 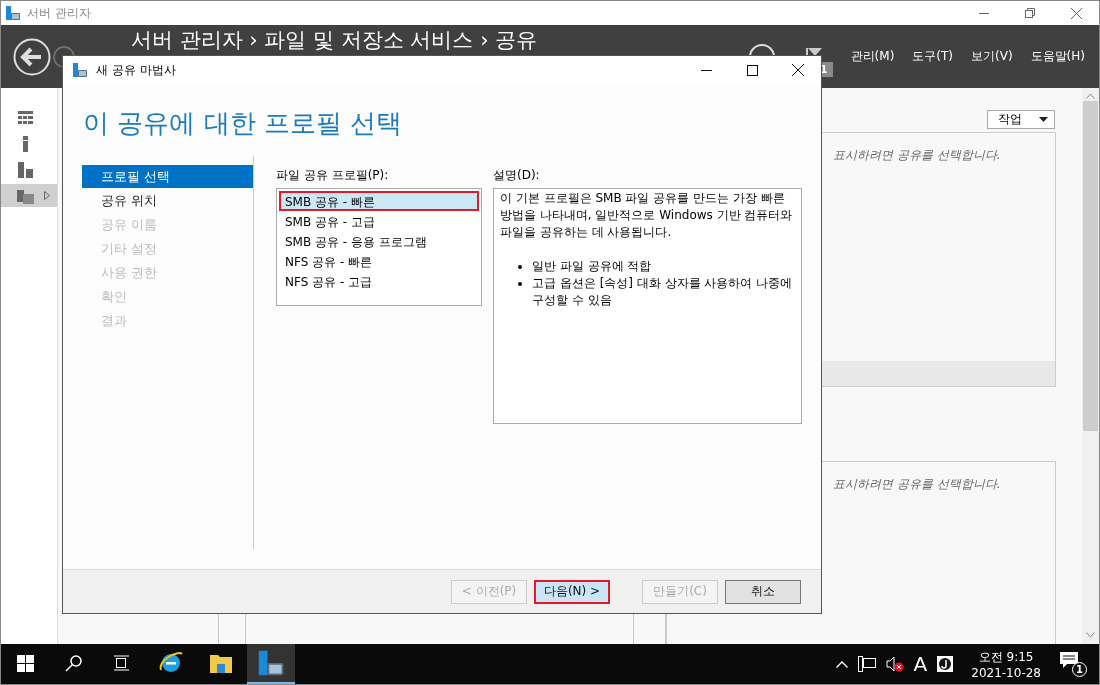 I want to click on bullet-text: 일반 파일 공유에 적합, so click(x=592, y=266).